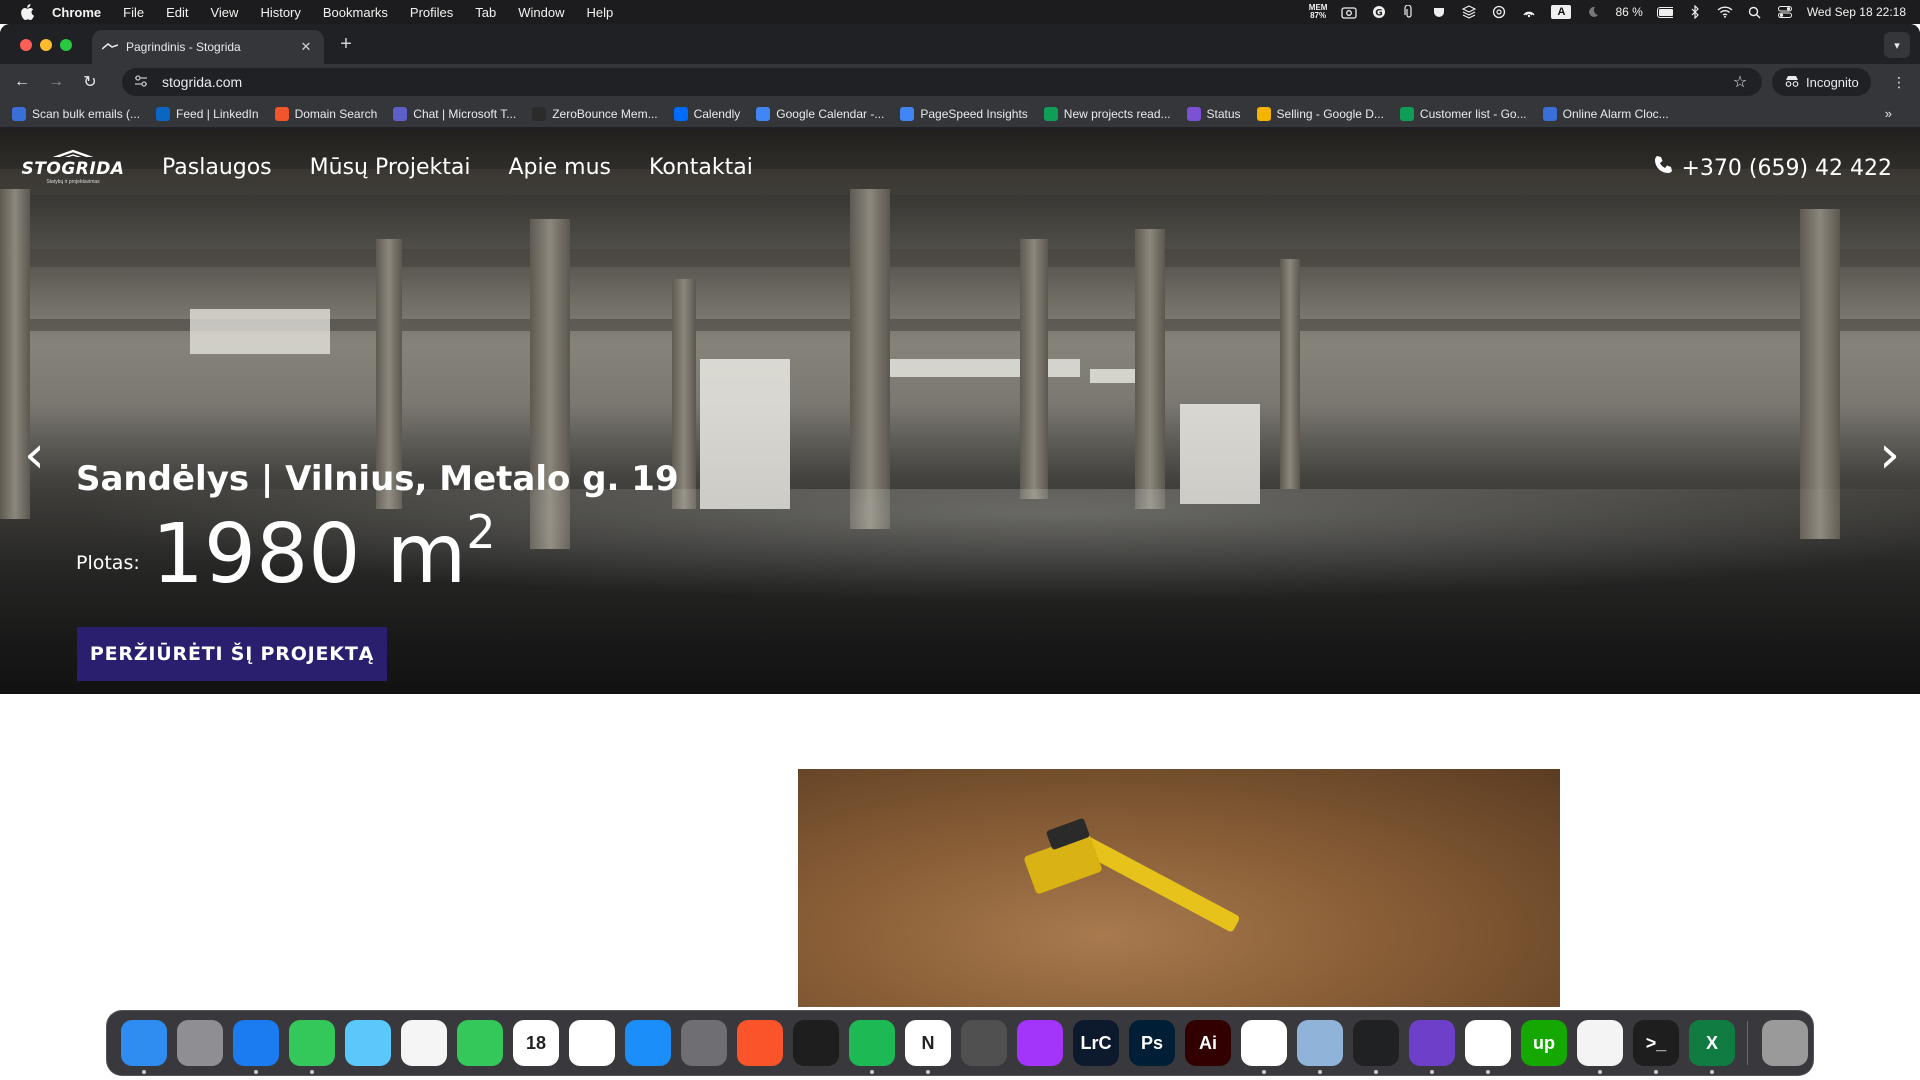 The height and width of the screenshot is (1080, 1920). Describe the element at coordinates (73, 167) in the screenshot. I see `site-logo: STOGRIDA Statybų ir projektavimas` at that location.